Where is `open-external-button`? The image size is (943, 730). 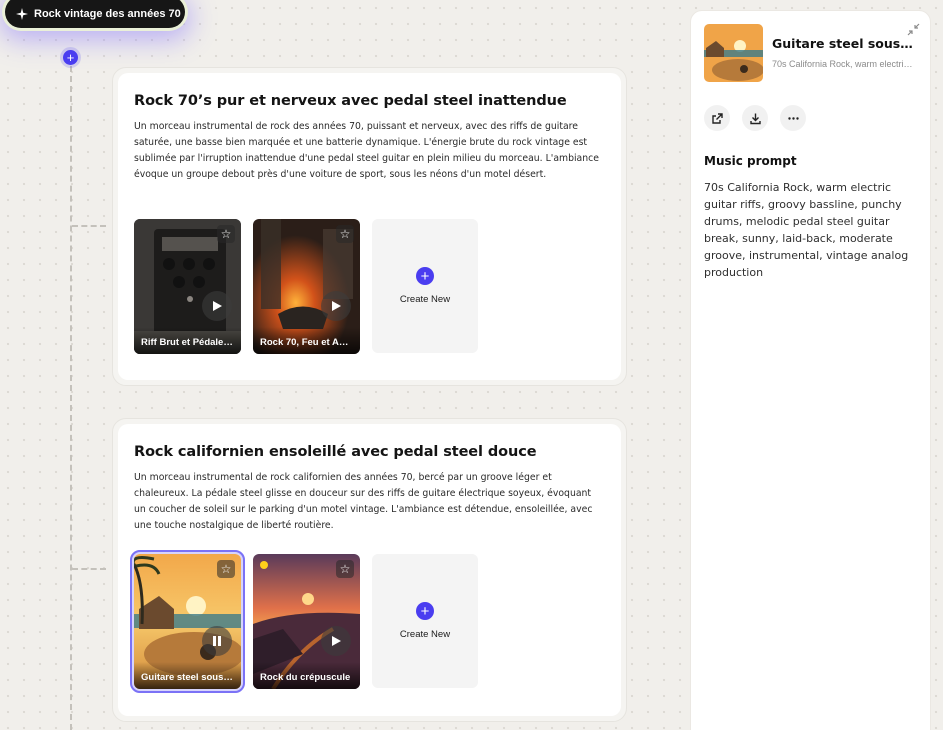
open-external-button is located at coordinates (717, 118).